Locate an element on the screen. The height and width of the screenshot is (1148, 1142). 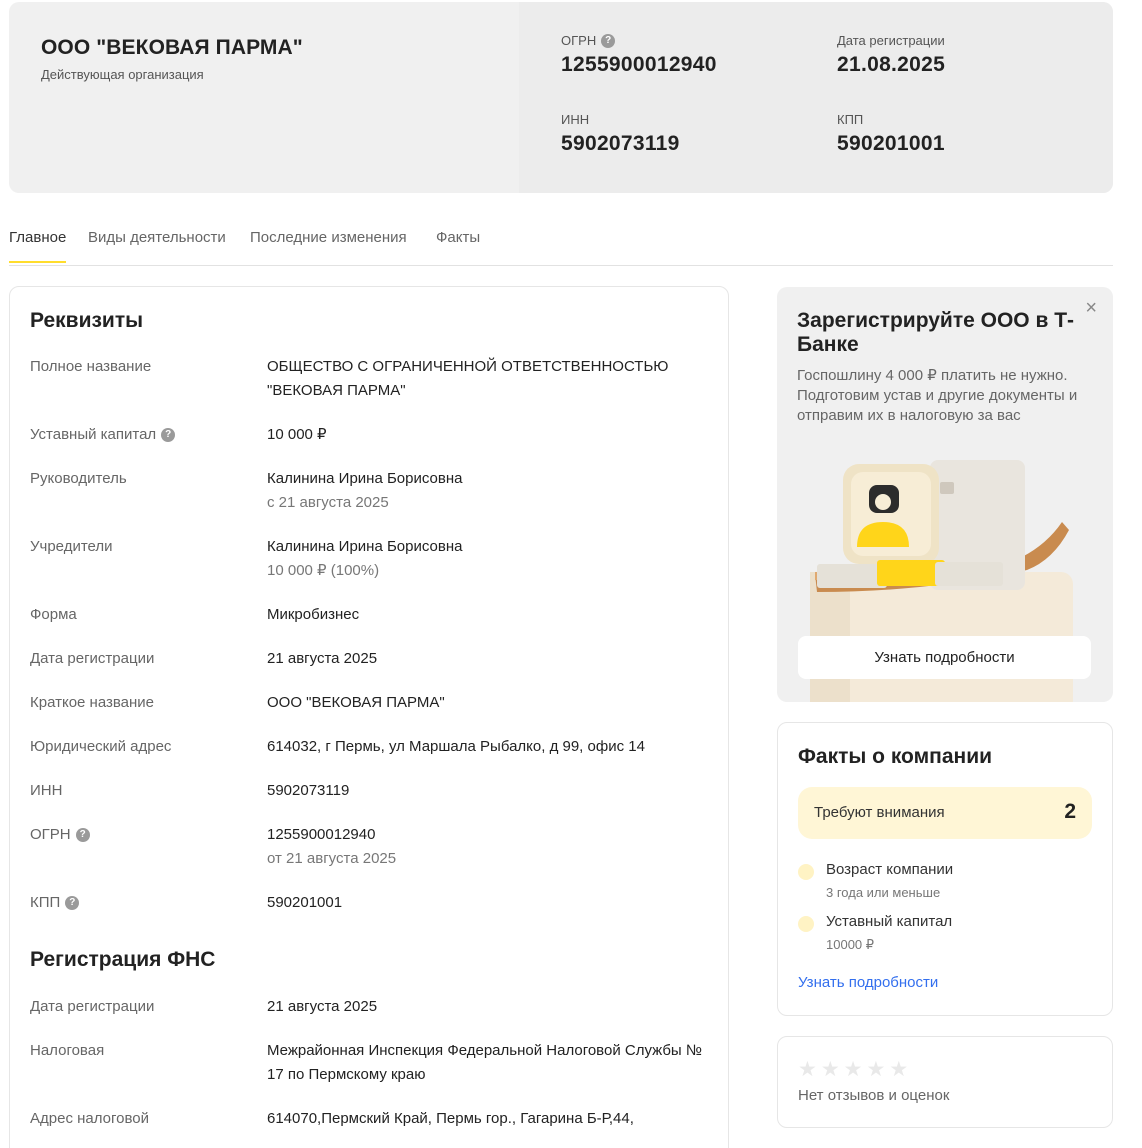
header-reg-date: Дата регистрации 21.08.2025 is located at coordinates (891, 55).